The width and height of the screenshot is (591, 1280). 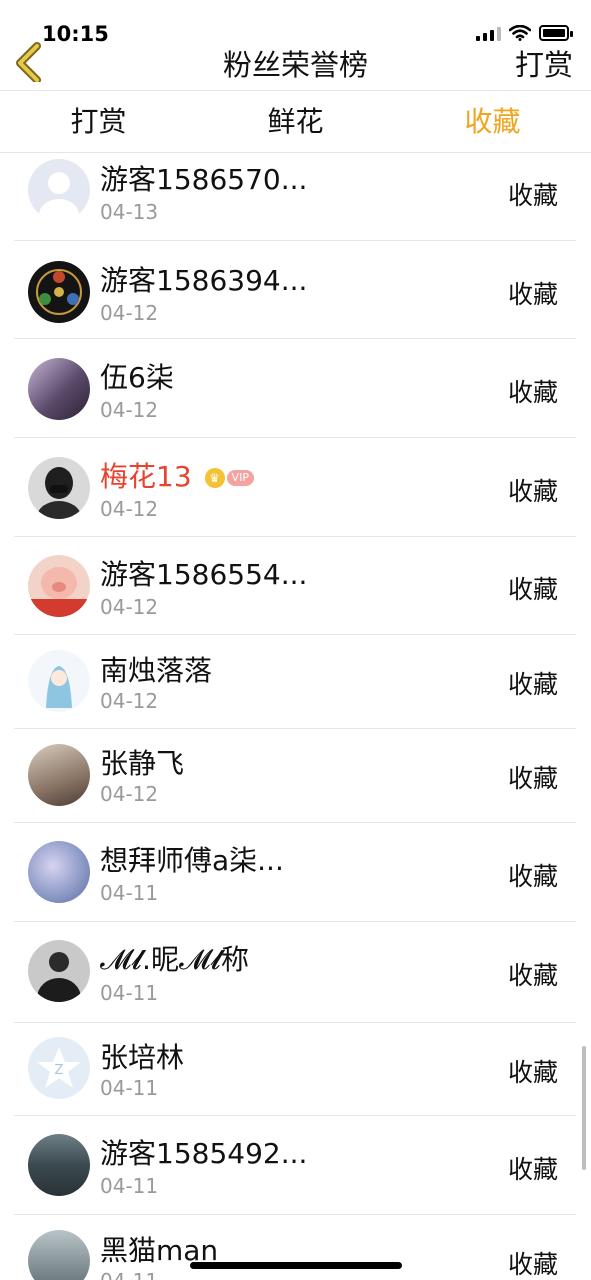 What do you see at coordinates (295, 776) in the screenshot?
I see `list-item: 张静飞 04-12 收藏` at bounding box center [295, 776].